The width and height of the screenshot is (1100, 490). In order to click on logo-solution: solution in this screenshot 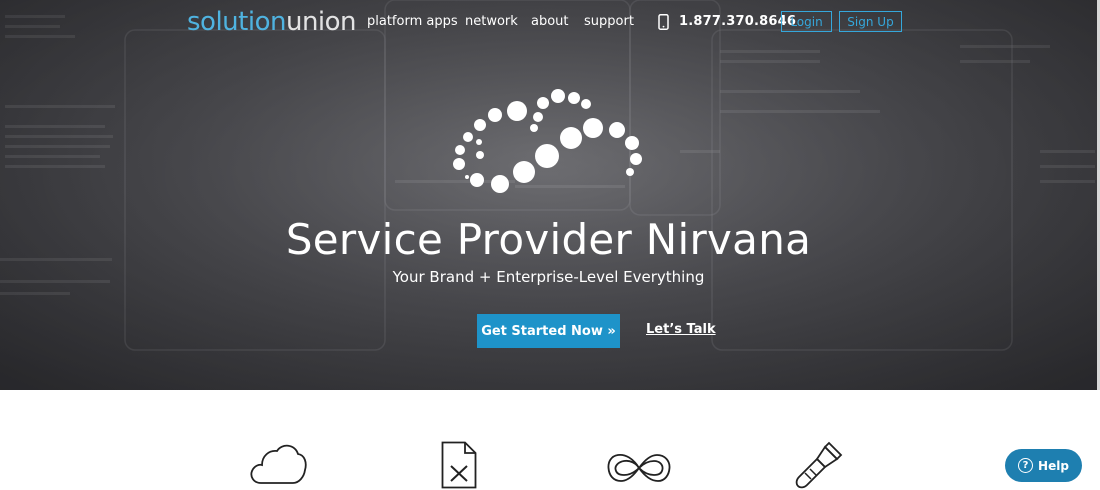, I will do `click(236, 22)`.